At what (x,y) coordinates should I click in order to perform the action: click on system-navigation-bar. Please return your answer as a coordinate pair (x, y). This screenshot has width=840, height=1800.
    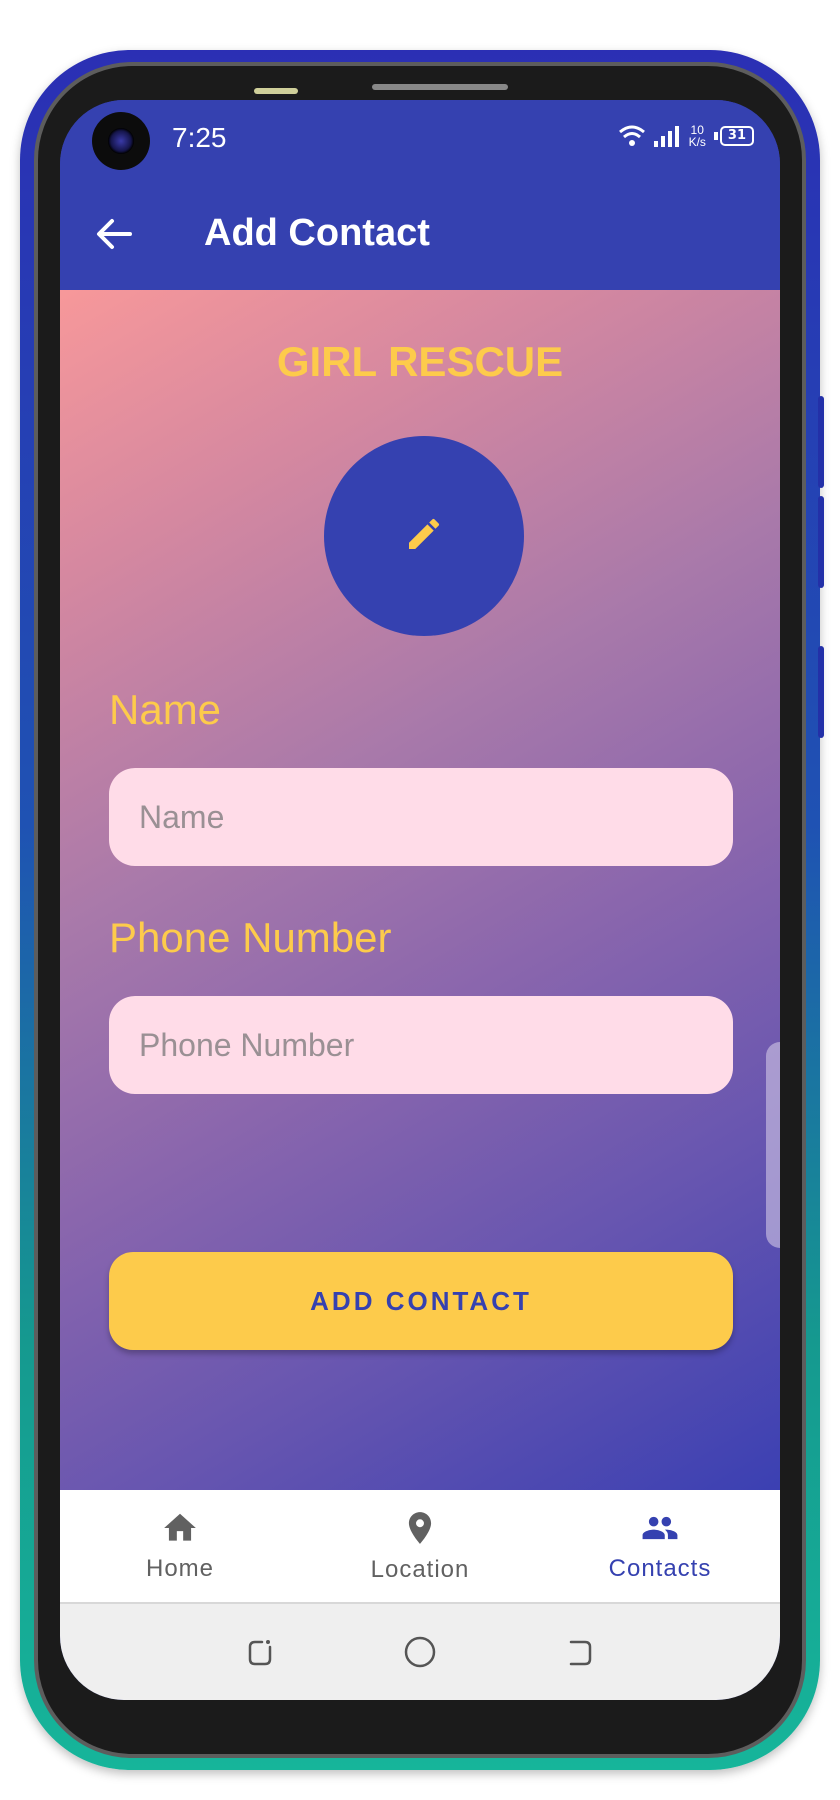
    Looking at the image, I should click on (420, 1652).